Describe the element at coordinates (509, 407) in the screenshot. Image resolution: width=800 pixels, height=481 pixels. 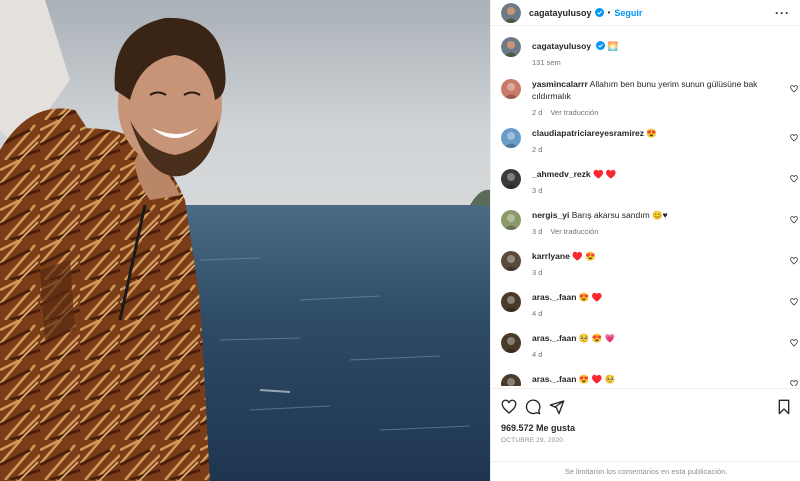
I see `like-heart-icon` at that location.